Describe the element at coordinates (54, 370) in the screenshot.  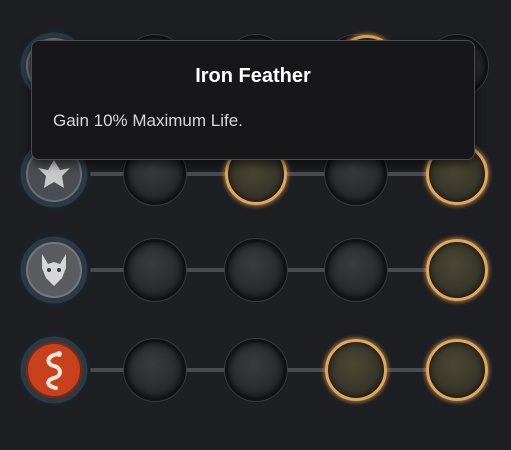
I see `serpent-emblem-icon` at that location.